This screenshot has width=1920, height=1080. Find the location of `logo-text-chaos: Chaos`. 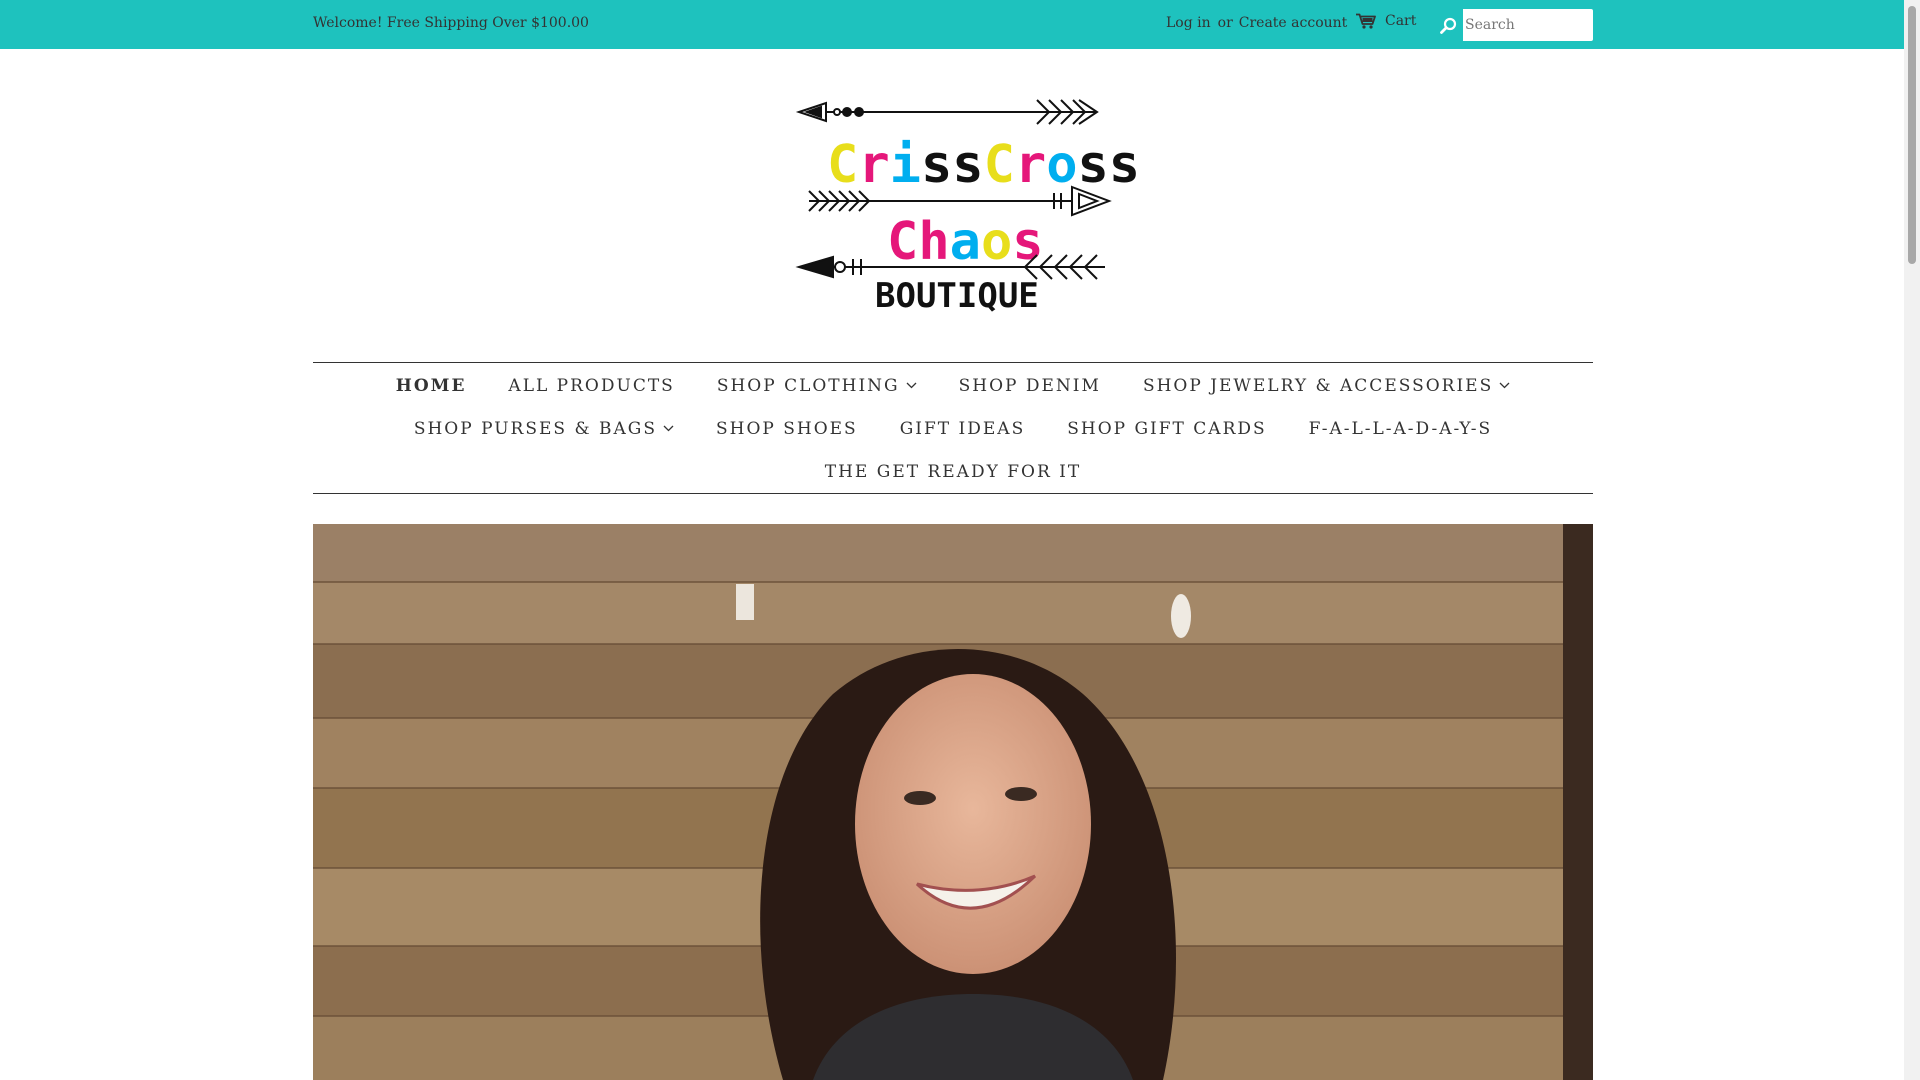

logo-text-chaos: Chaos is located at coordinates (965, 242).